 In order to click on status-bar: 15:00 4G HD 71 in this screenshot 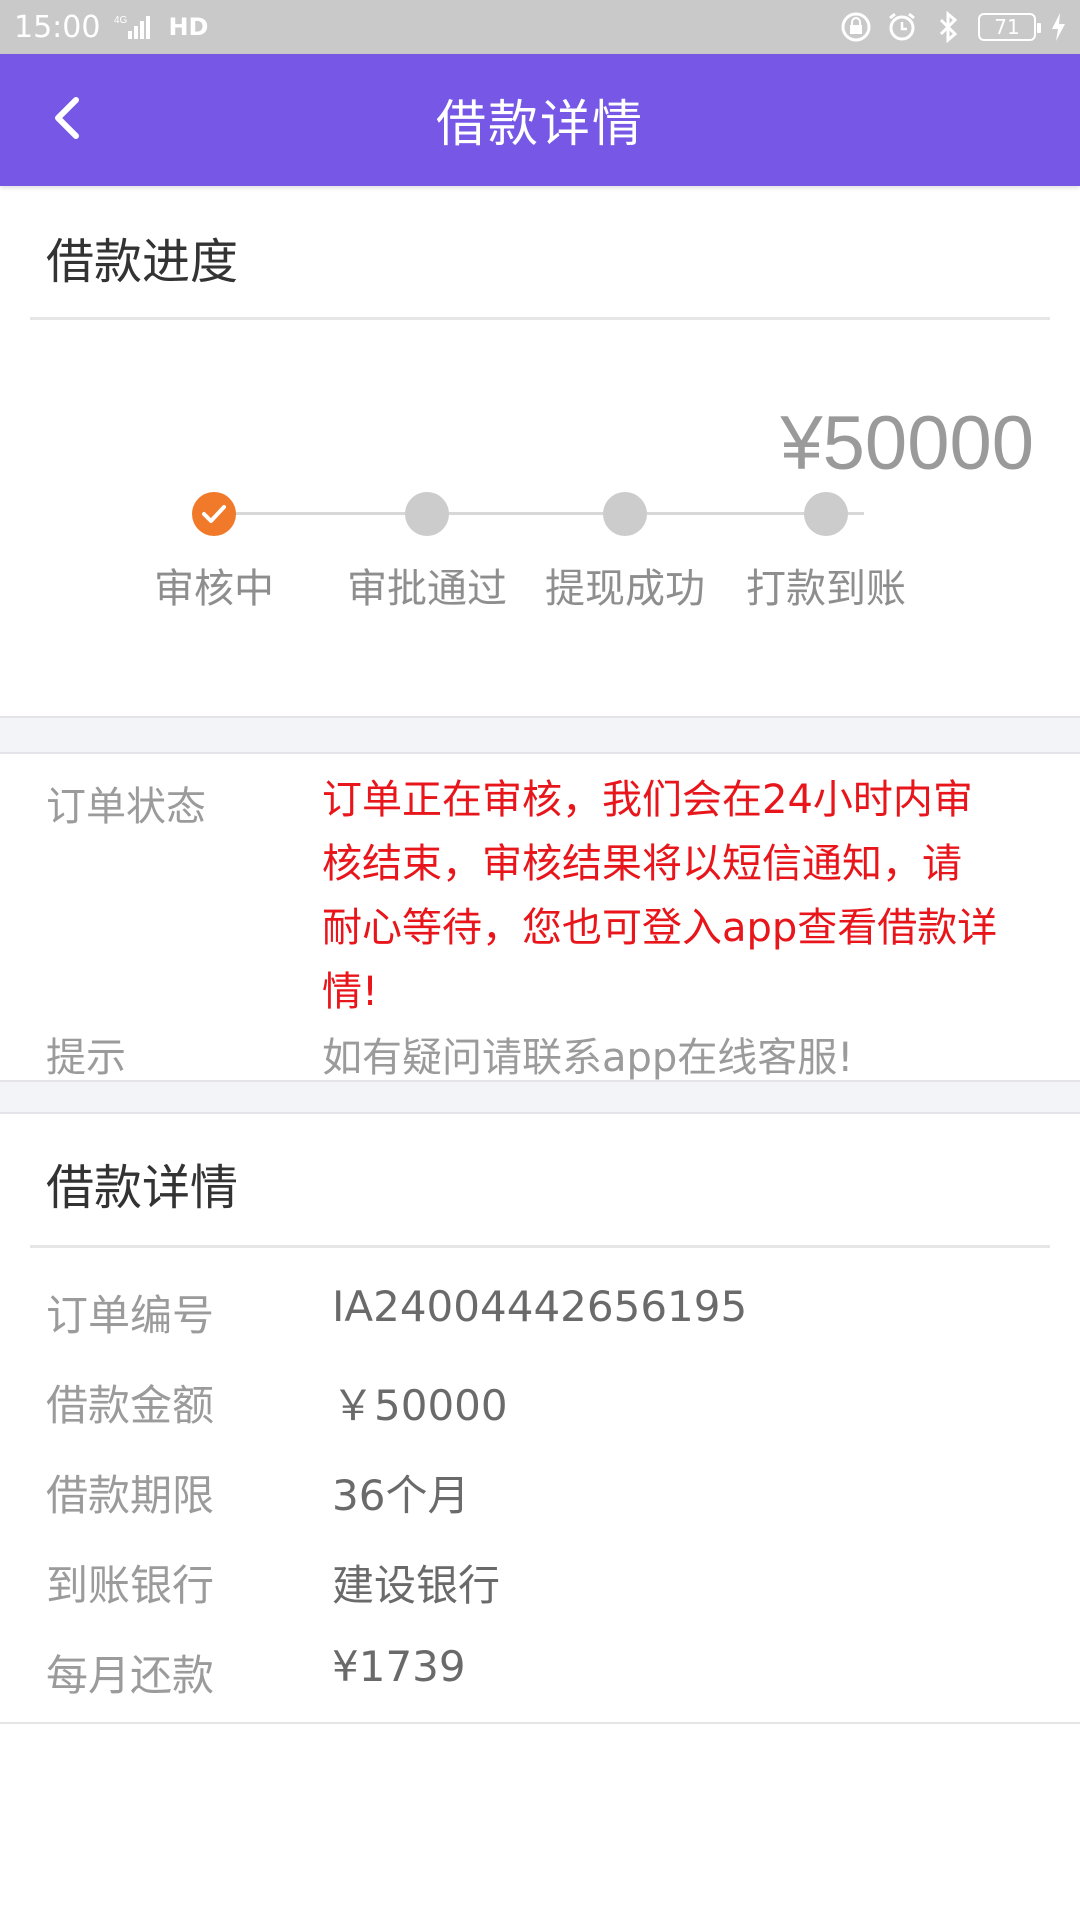, I will do `click(540, 27)`.